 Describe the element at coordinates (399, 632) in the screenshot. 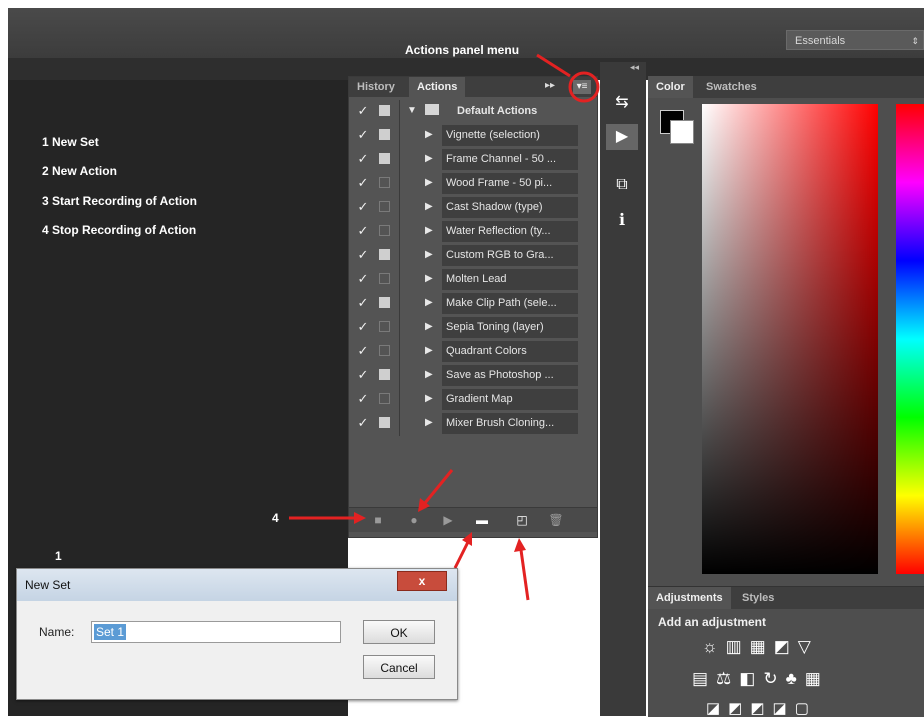

I see `ok-button: OK` at that location.